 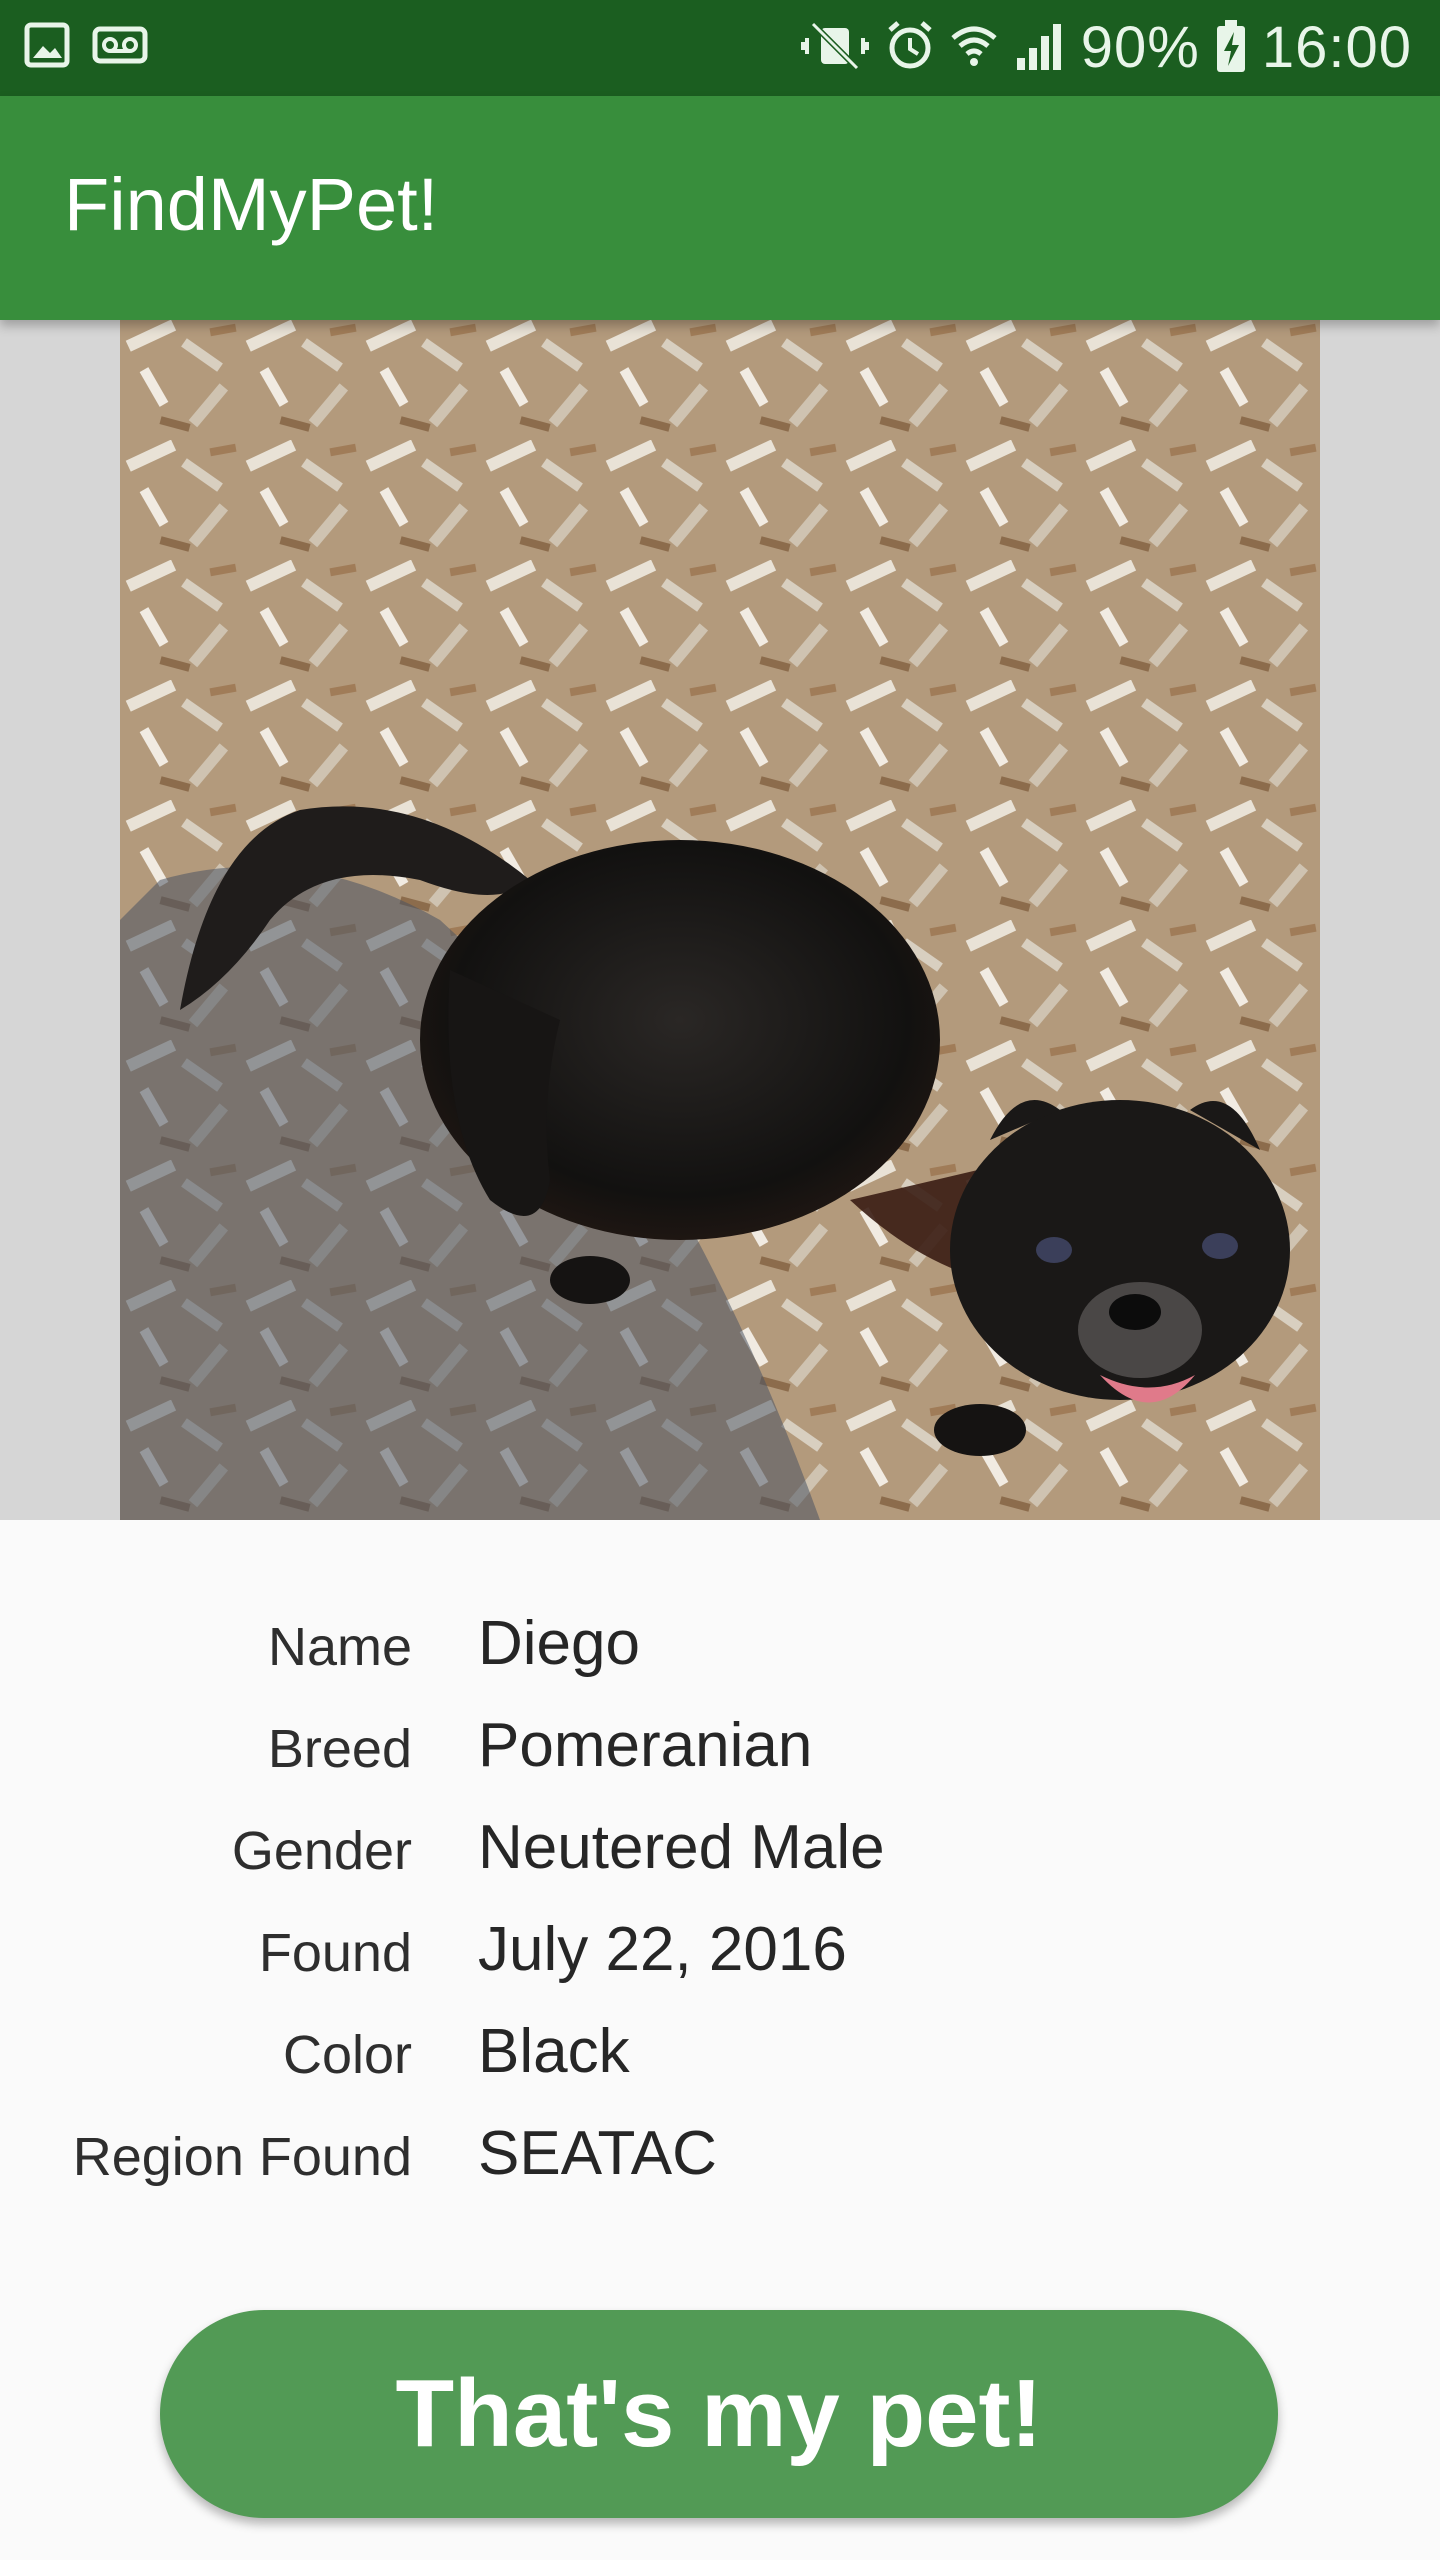 I want to click on detail-row-gender: Gender Neutered Male, so click(x=720, y=1855).